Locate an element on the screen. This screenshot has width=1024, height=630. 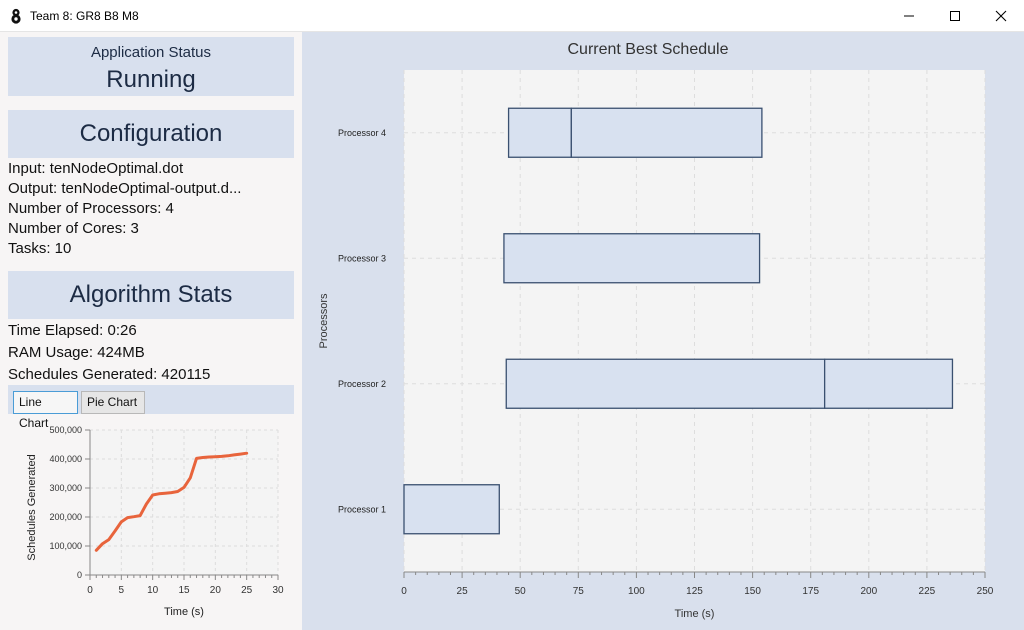
line-chart-x-tick-label: 15 is located at coordinates (184, 590).